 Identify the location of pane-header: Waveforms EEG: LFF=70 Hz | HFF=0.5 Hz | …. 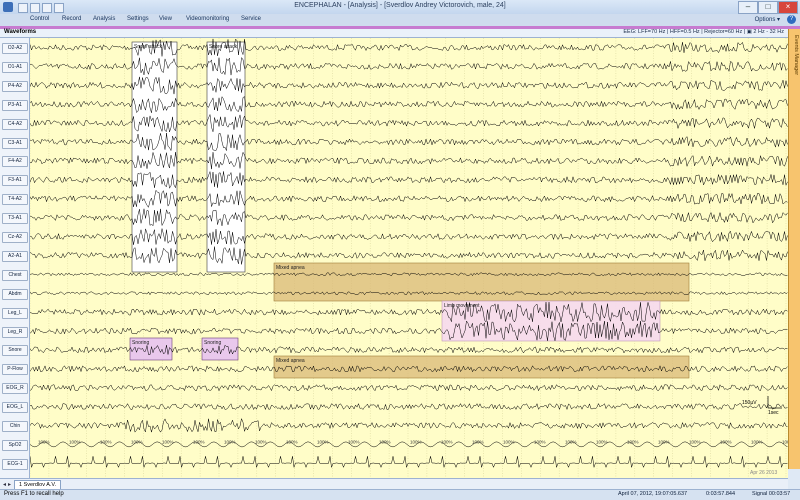
(394, 33).